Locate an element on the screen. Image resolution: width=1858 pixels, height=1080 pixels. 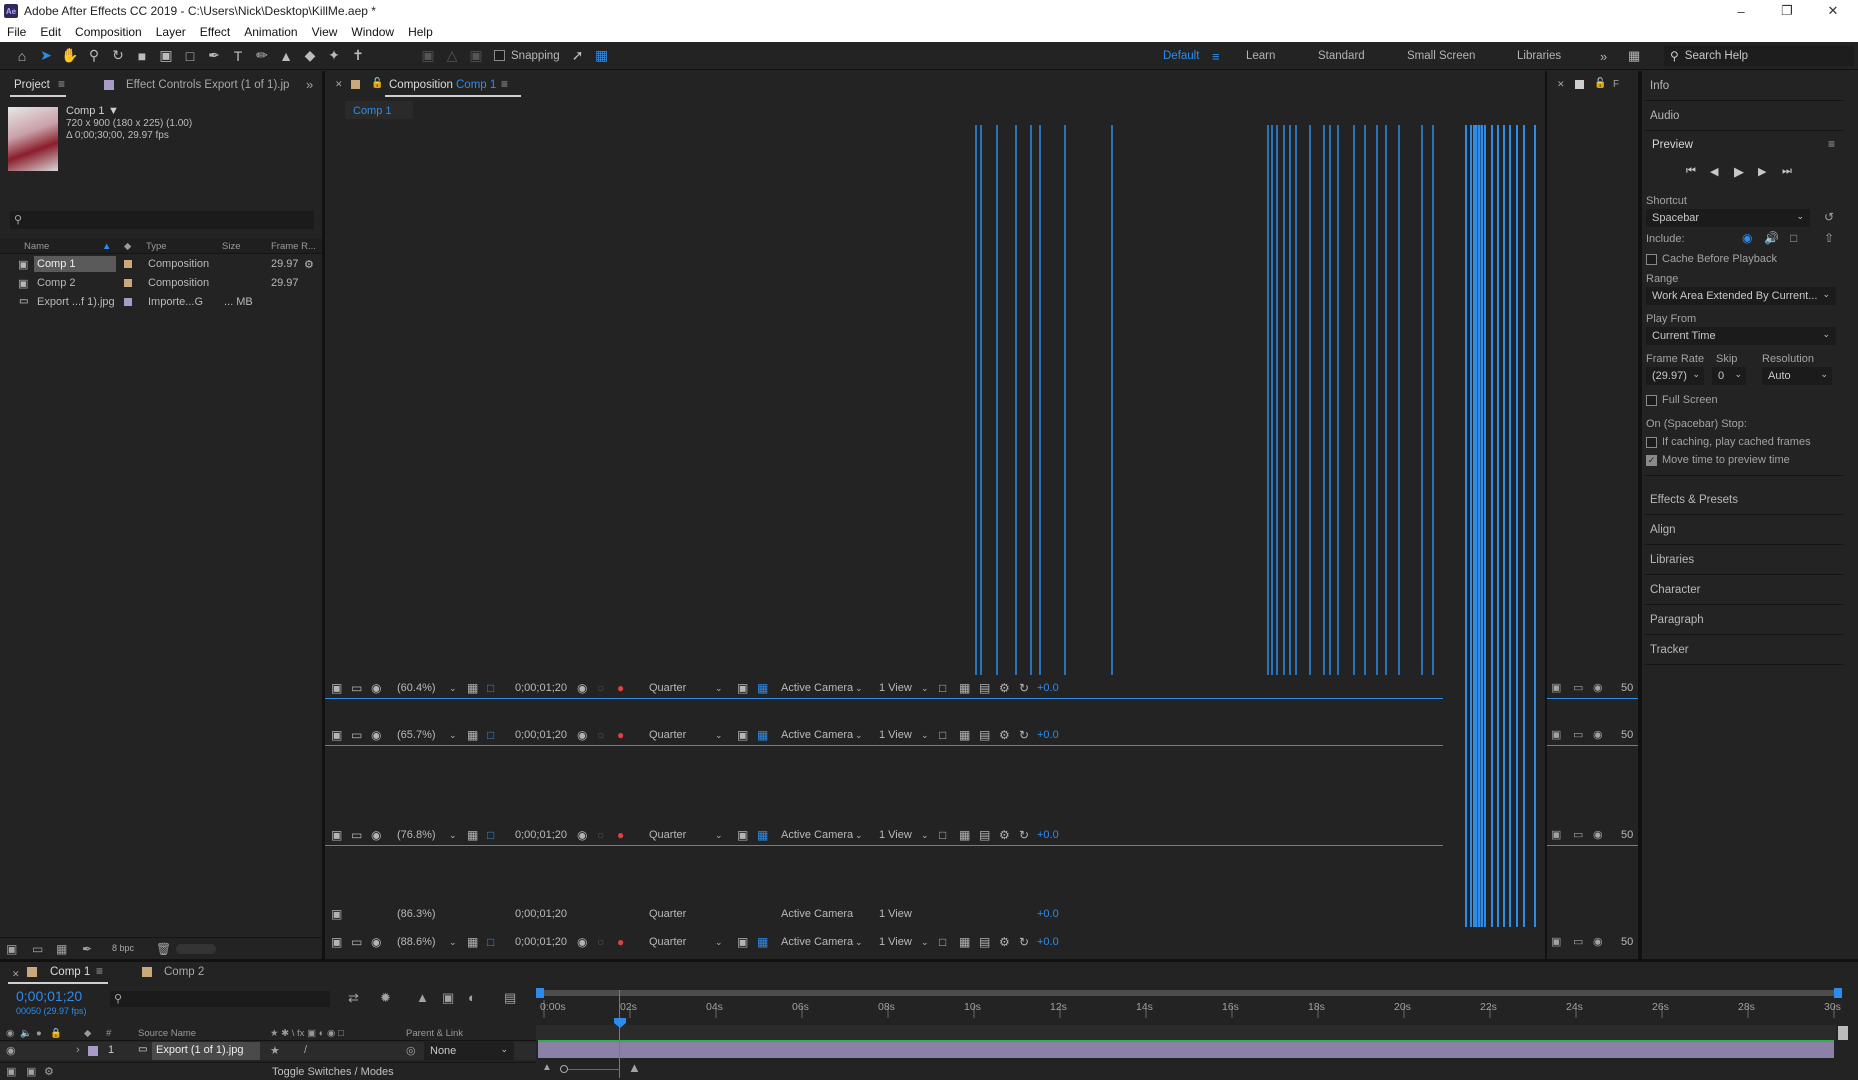
close-timeline-icon: ✕ is located at coordinates (16, 974).